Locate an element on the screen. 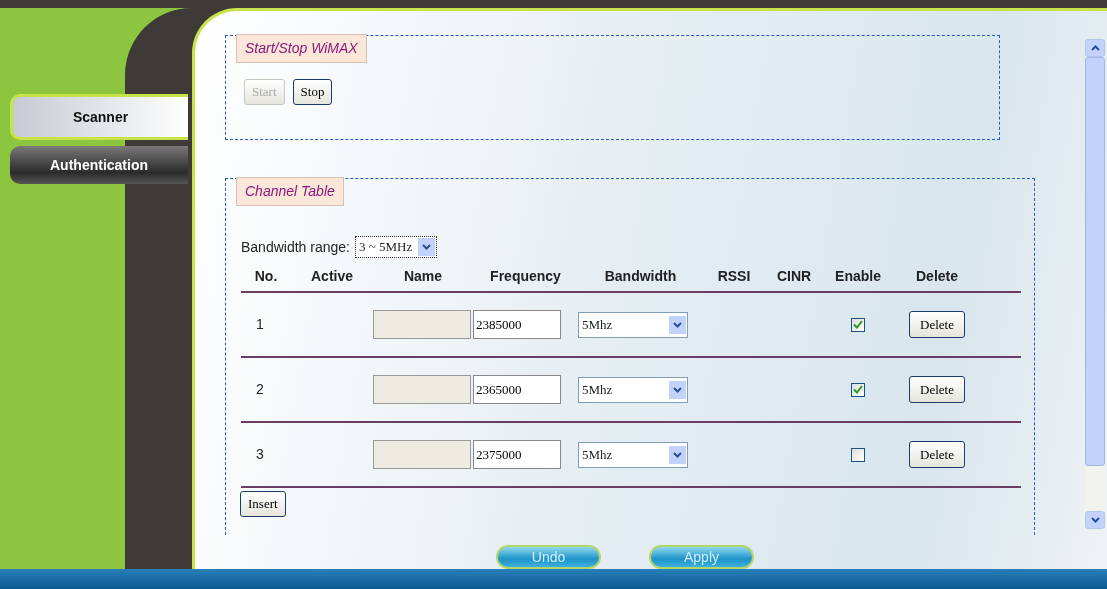  row-number: 3 is located at coordinates (260, 455).